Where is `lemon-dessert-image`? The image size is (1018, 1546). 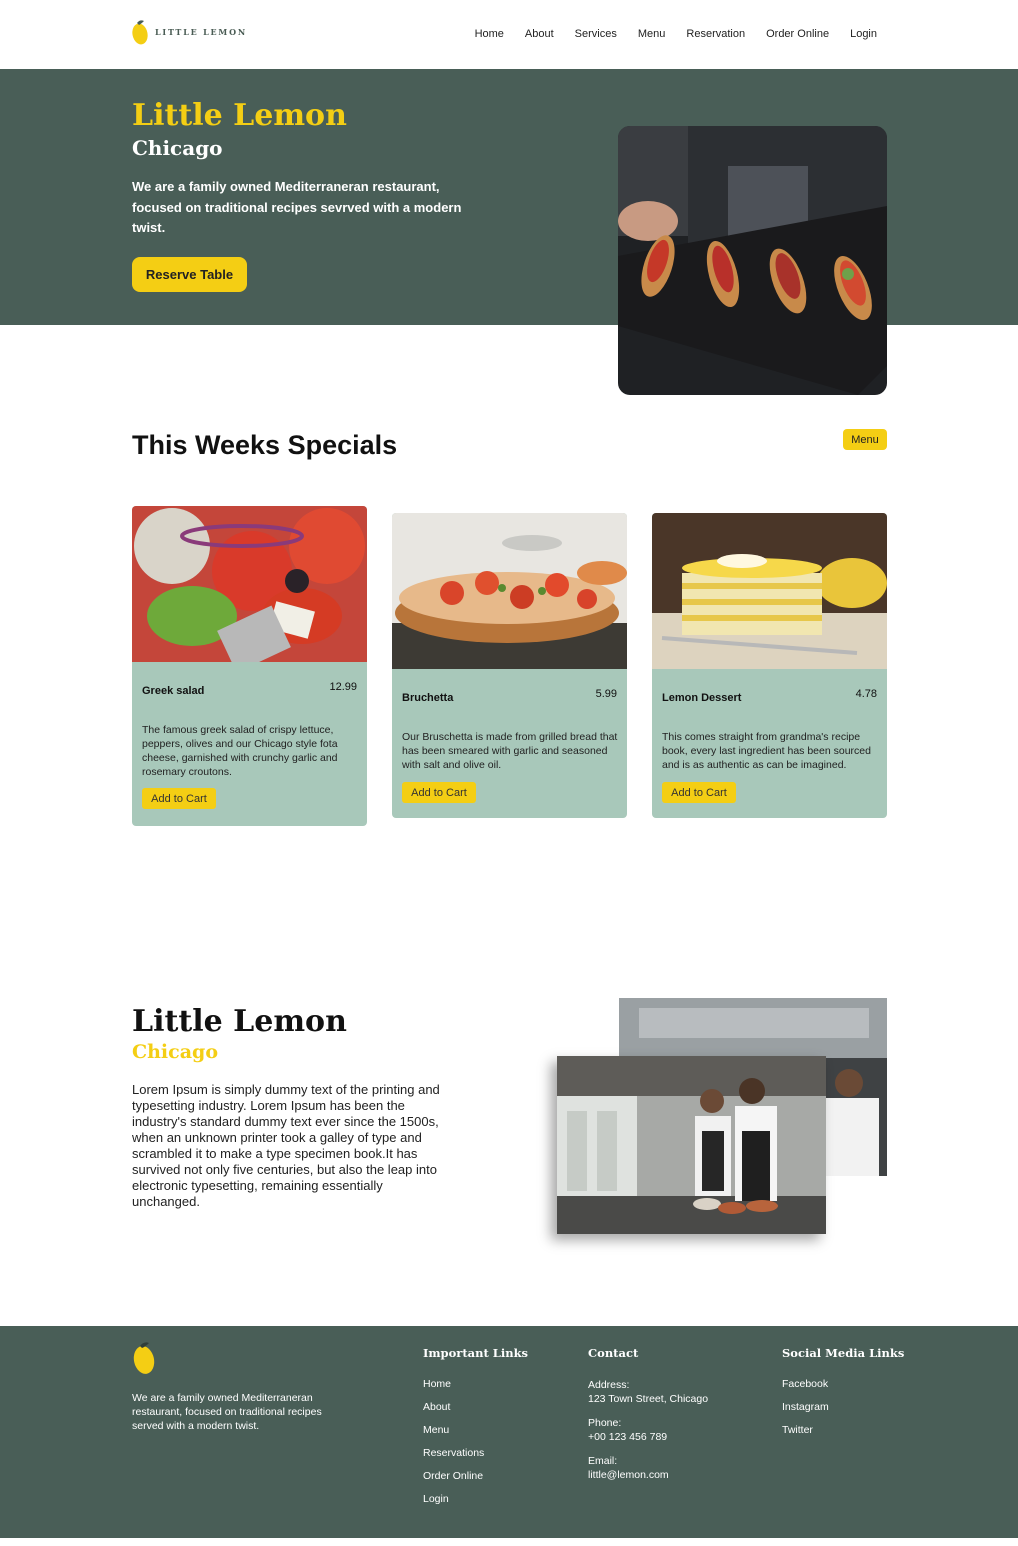
lemon-dessert-image is located at coordinates (769, 591).